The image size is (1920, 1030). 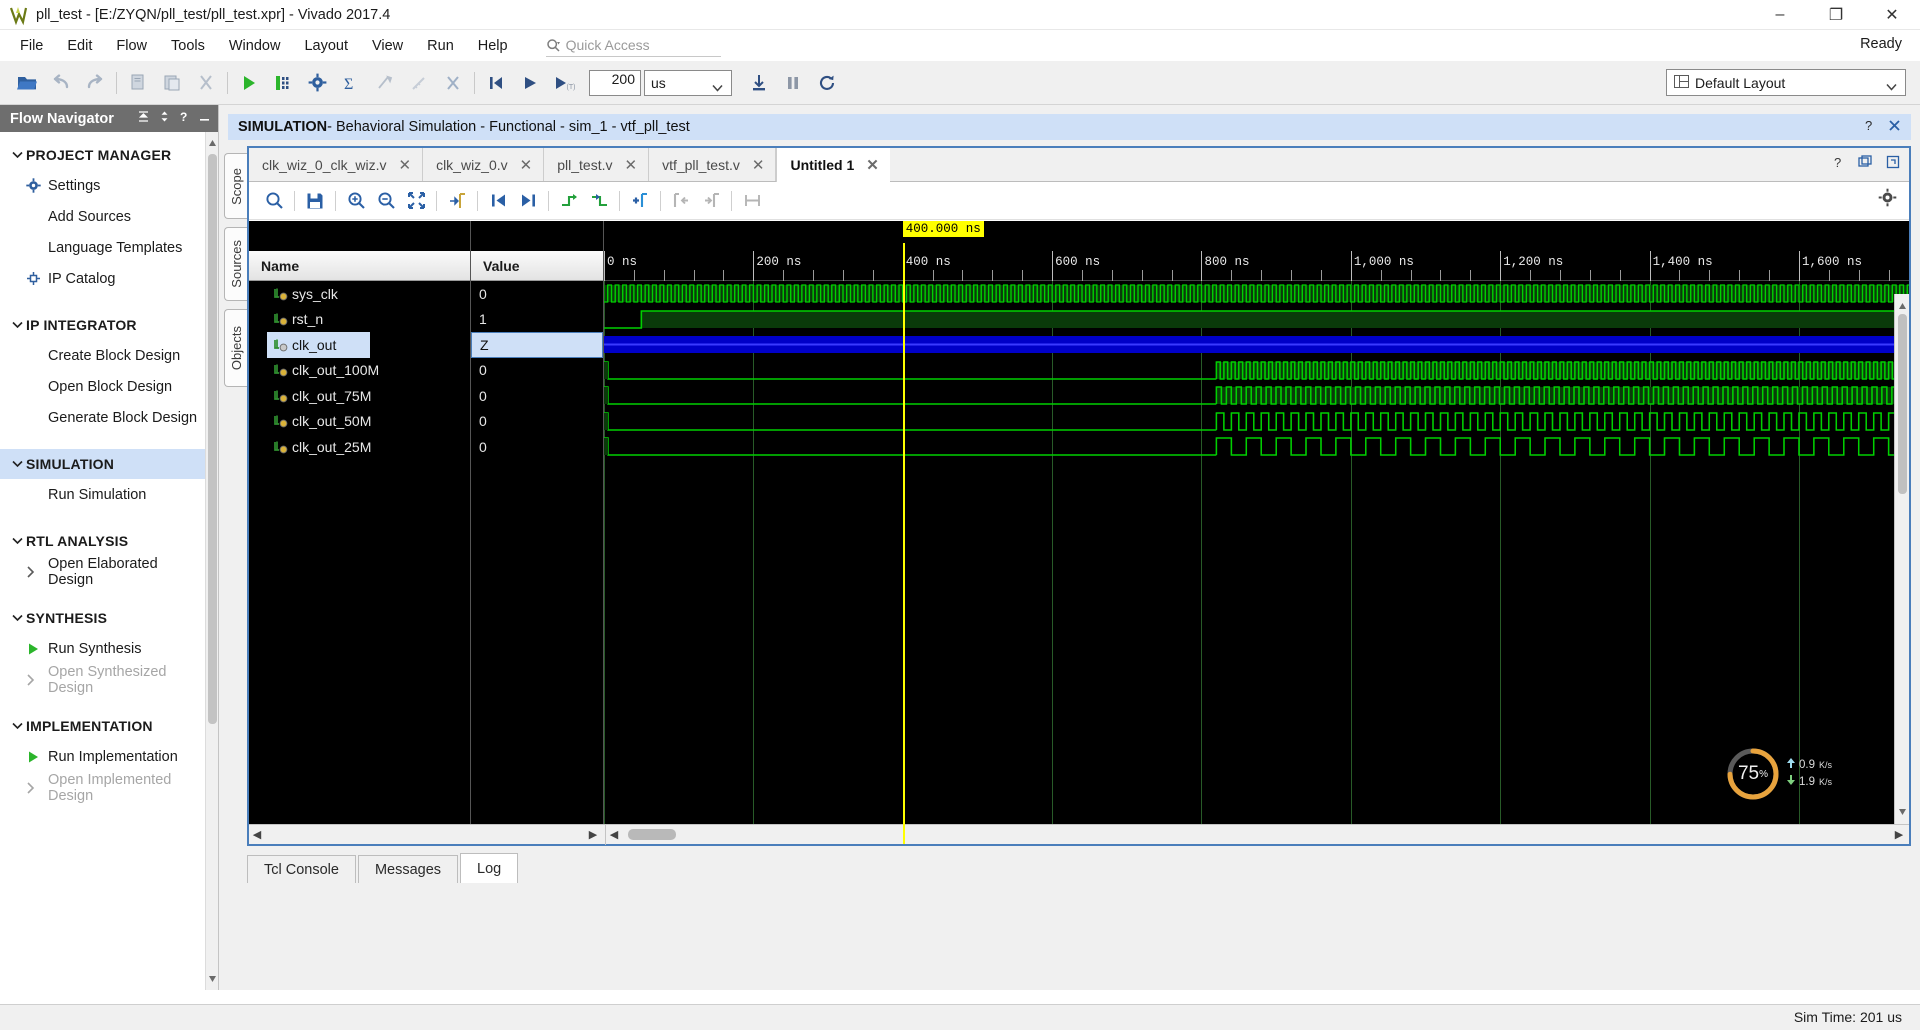 I want to click on copy-icon, so click(x=138, y=83).